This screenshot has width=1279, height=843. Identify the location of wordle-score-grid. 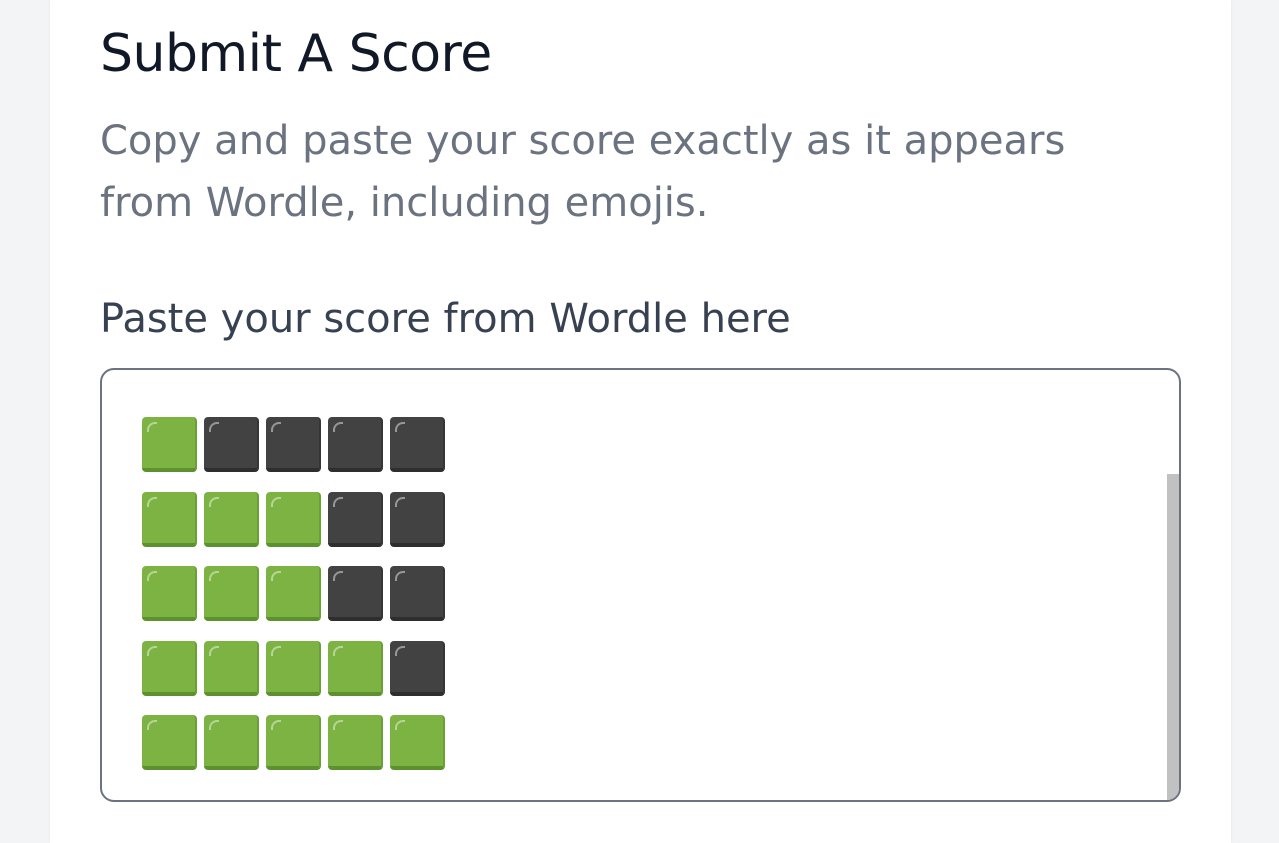
(293, 603).